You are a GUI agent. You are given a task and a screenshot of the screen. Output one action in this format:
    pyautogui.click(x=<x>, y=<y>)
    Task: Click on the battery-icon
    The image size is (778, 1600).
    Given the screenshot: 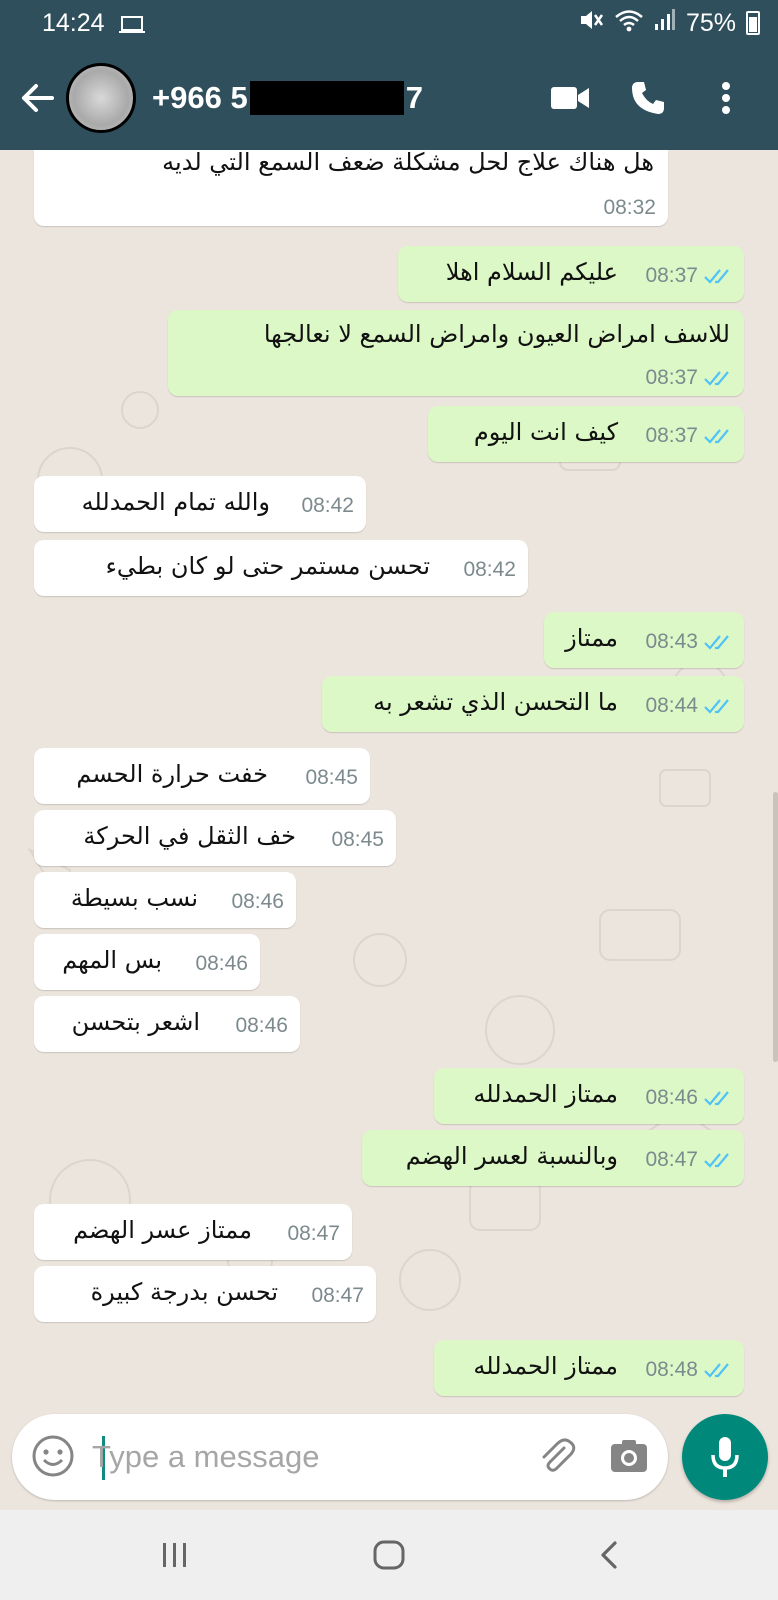 What is the action you would take?
    pyautogui.click(x=753, y=23)
    